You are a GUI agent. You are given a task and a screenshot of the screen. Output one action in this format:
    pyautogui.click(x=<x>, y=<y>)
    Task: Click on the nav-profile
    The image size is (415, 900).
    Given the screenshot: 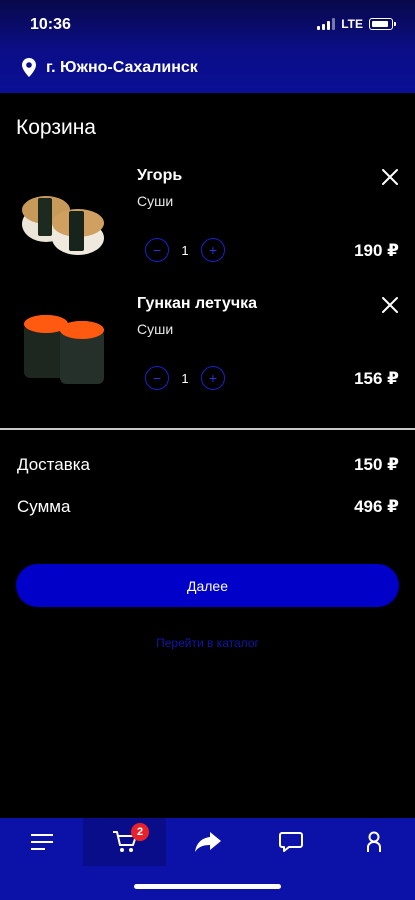 What is the action you would take?
    pyautogui.click(x=373, y=842)
    